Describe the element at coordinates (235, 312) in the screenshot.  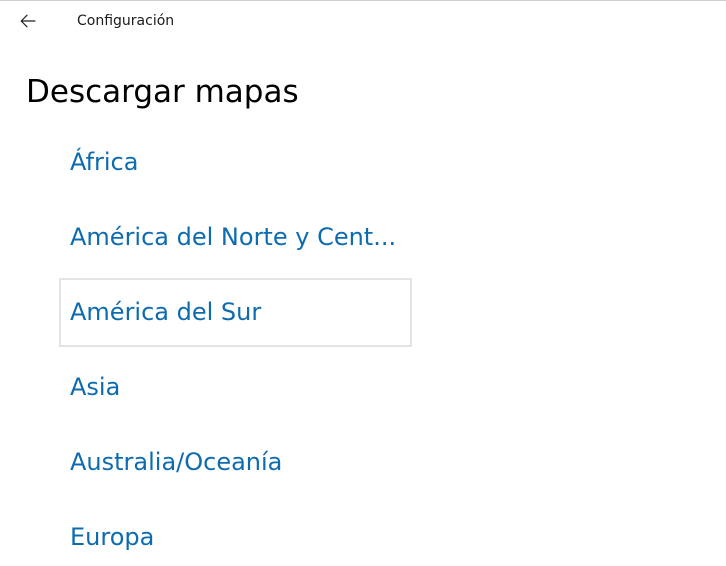
I see `region-item-south-america: América del Sur` at that location.